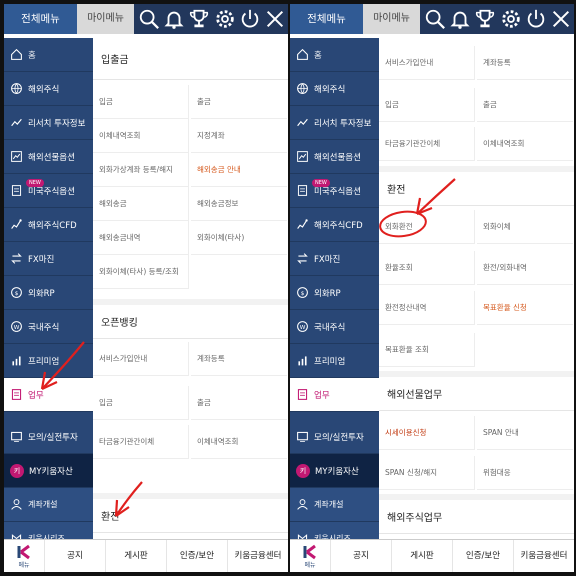 Image resolution: width=576 pixels, height=576 pixels. I want to click on menu-link: 외화이체, so click(525, 227).